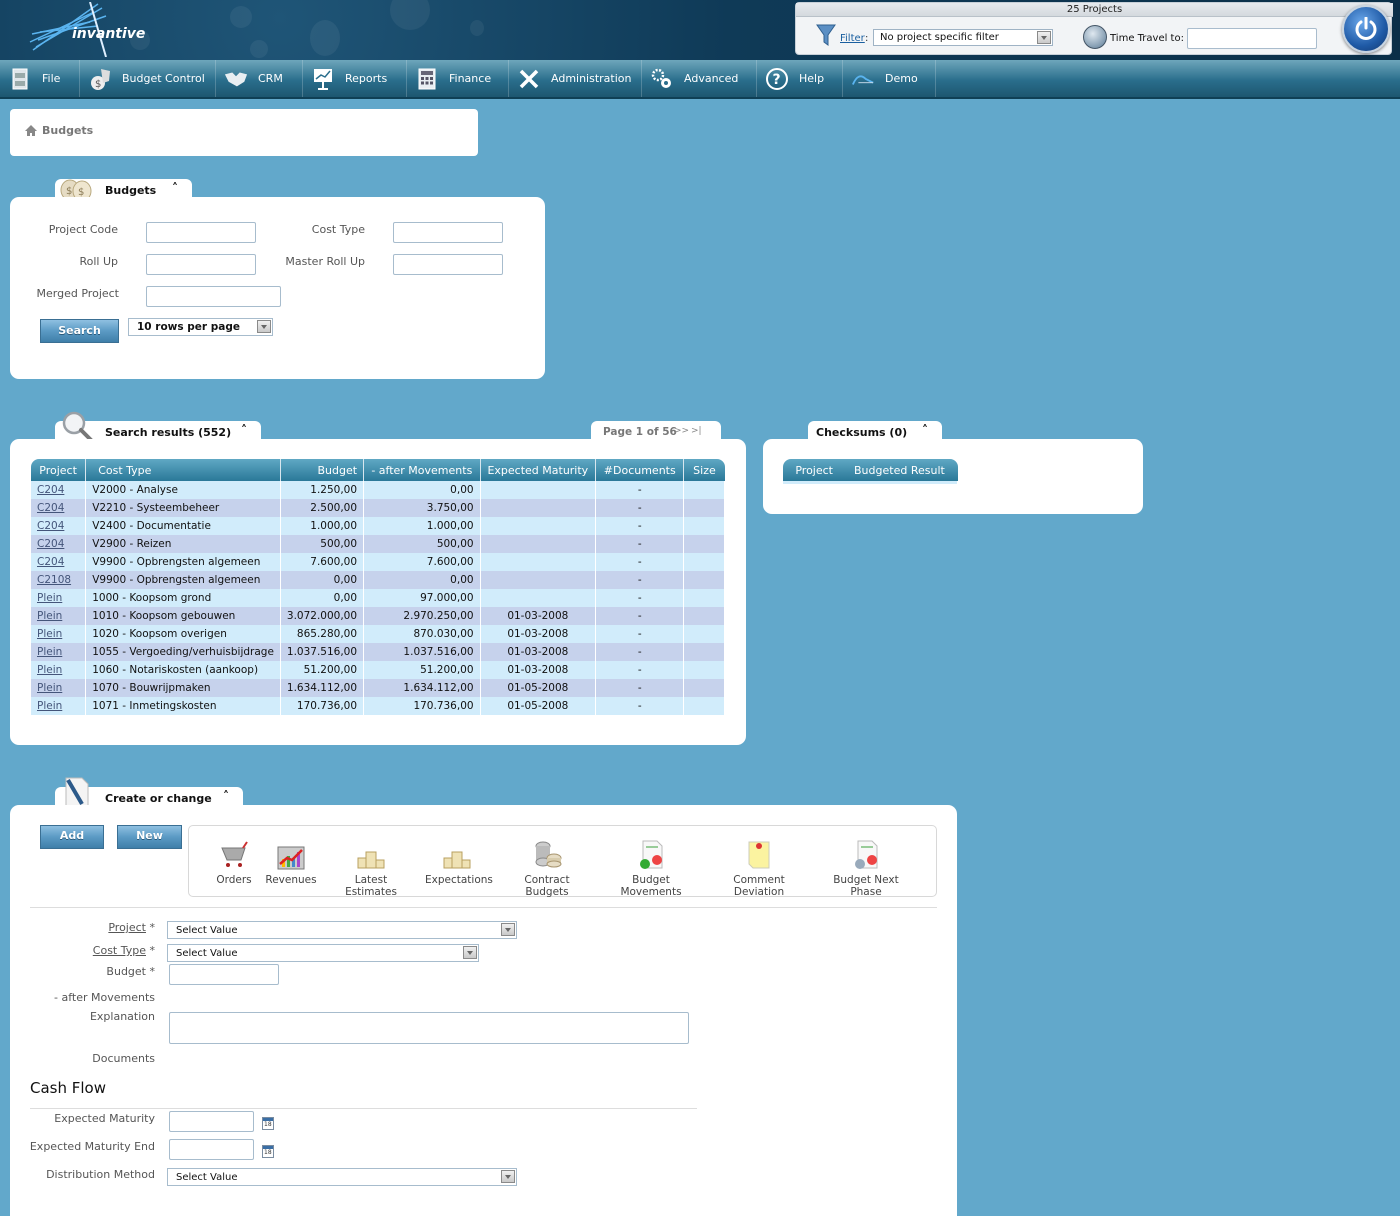 This screenshot has width=1400, height=1216. What do you see at coordinates (458, 78) in the screenshot?
I see `menu-finance: Finance` at bounding box center [458, 78].